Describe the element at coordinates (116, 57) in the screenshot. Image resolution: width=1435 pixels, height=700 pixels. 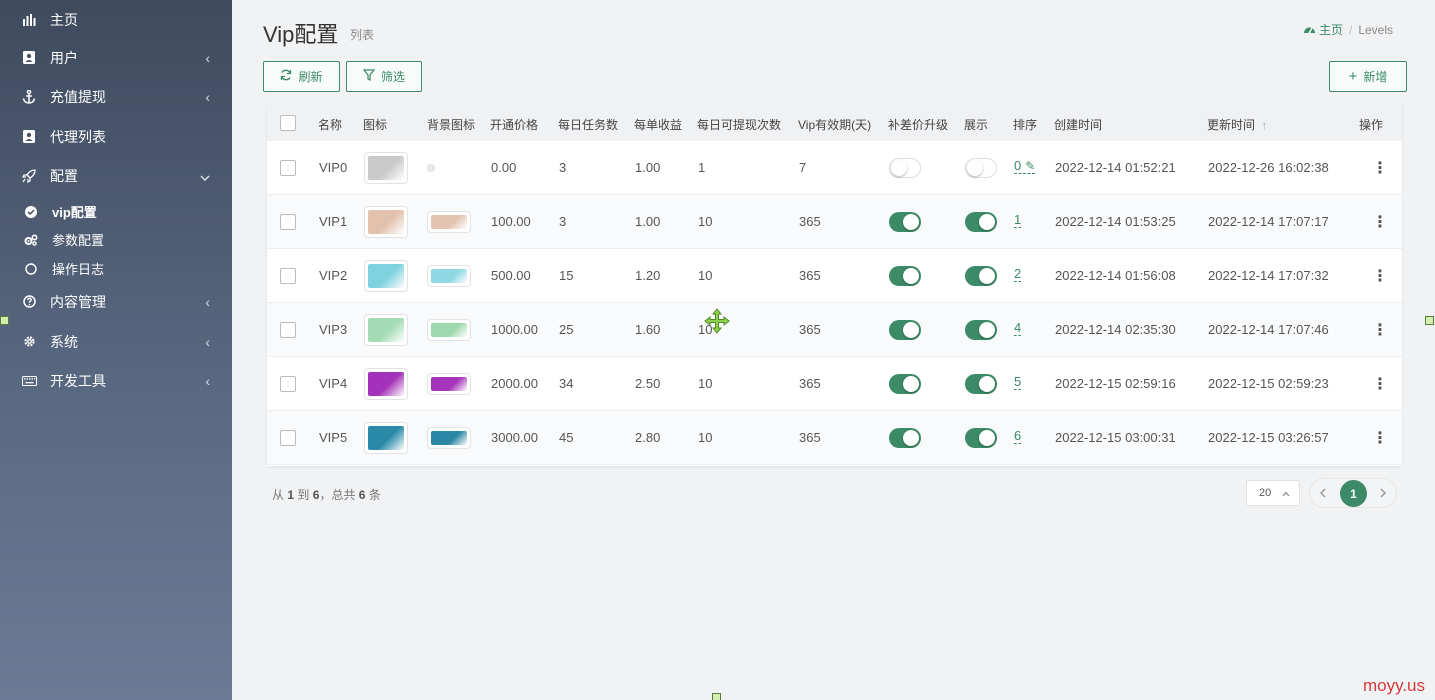
I see `sidebar-item-users: 用户 ‹` at that location.